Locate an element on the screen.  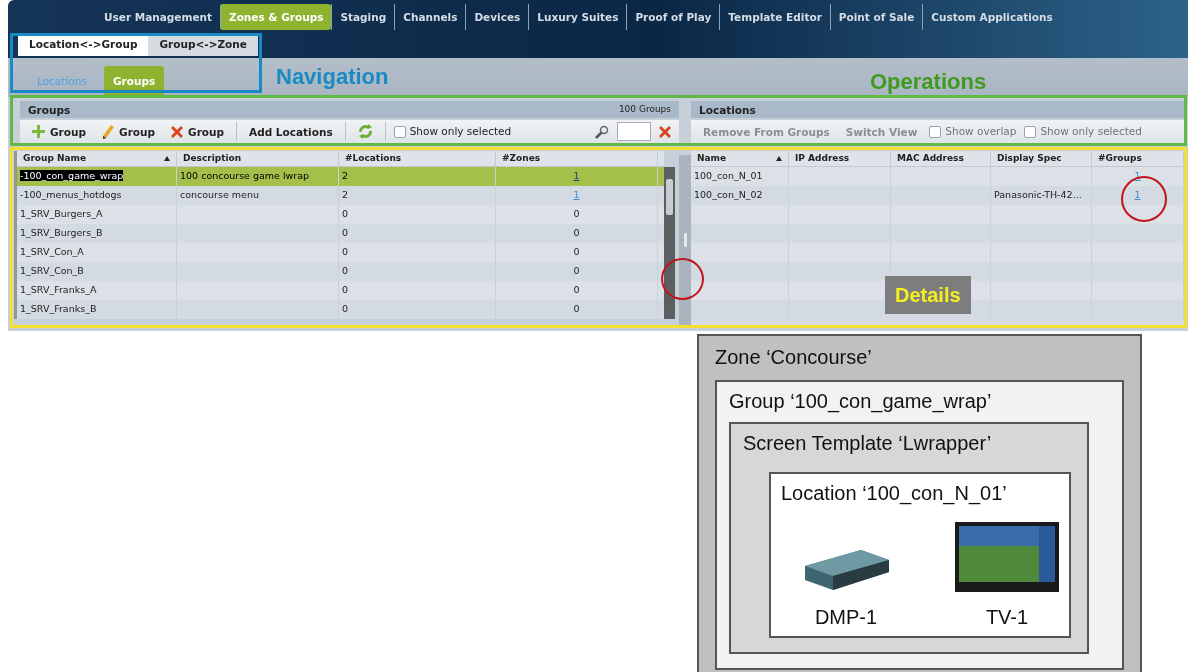
table-row: -100_con_game_wrap 100 concourse game lwrap 2 1 is located at coordinates (340, 176).